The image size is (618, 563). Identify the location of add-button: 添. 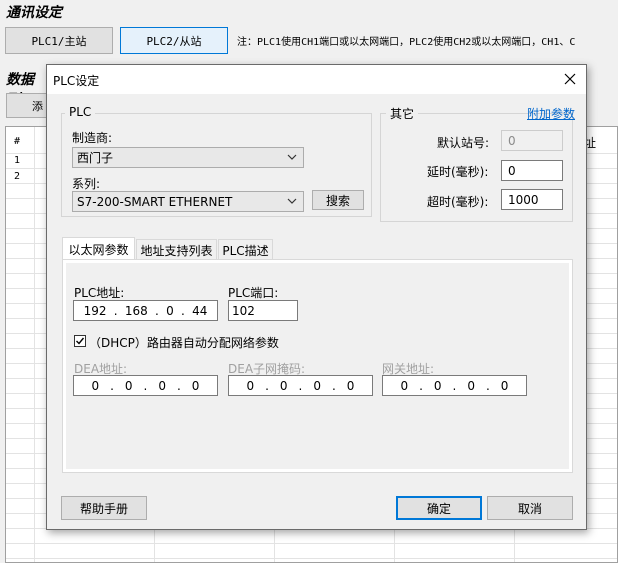
(27, 105).